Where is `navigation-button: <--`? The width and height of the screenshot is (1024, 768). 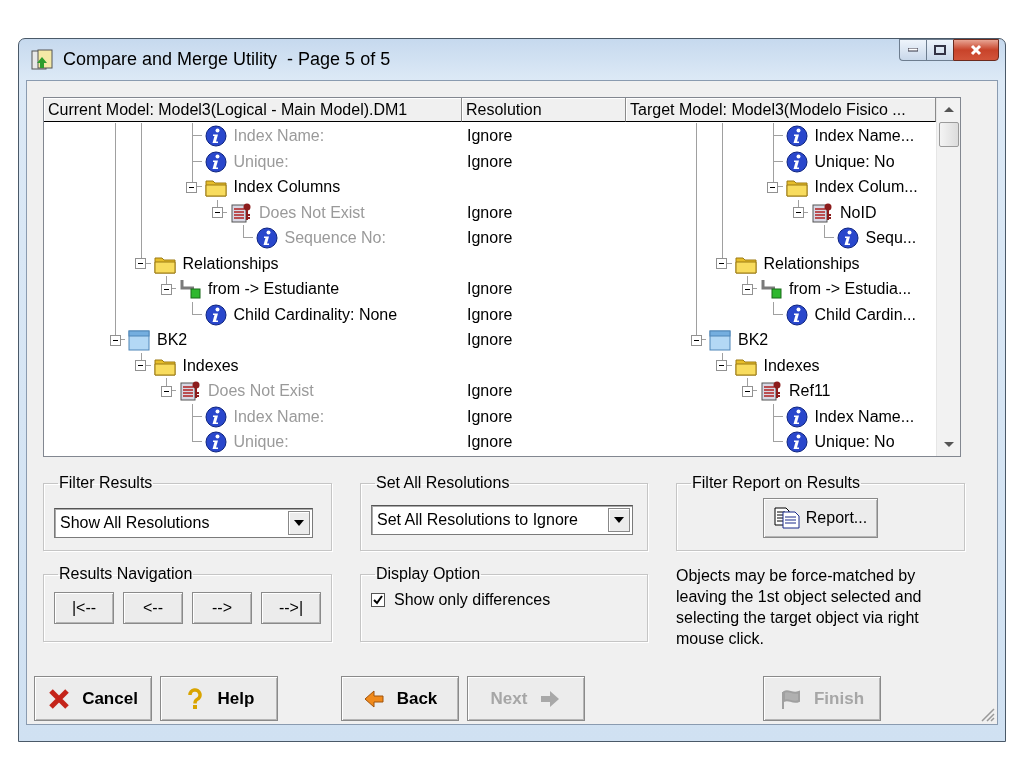 navigation-button: <-- is located at coordinates (153, 608).